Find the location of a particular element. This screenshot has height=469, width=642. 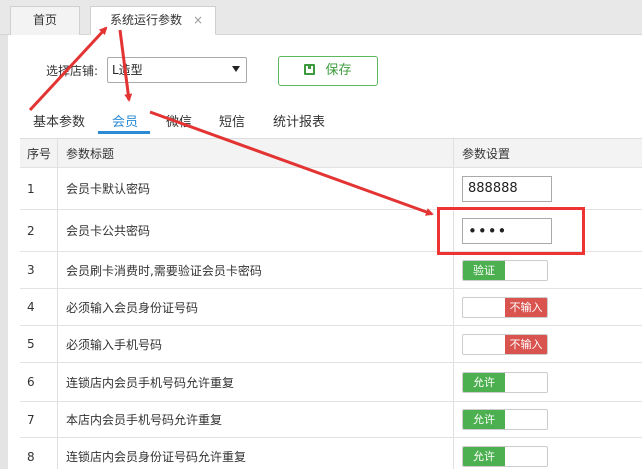

arrow-to-member-tab is located at coordinates (125, 65).